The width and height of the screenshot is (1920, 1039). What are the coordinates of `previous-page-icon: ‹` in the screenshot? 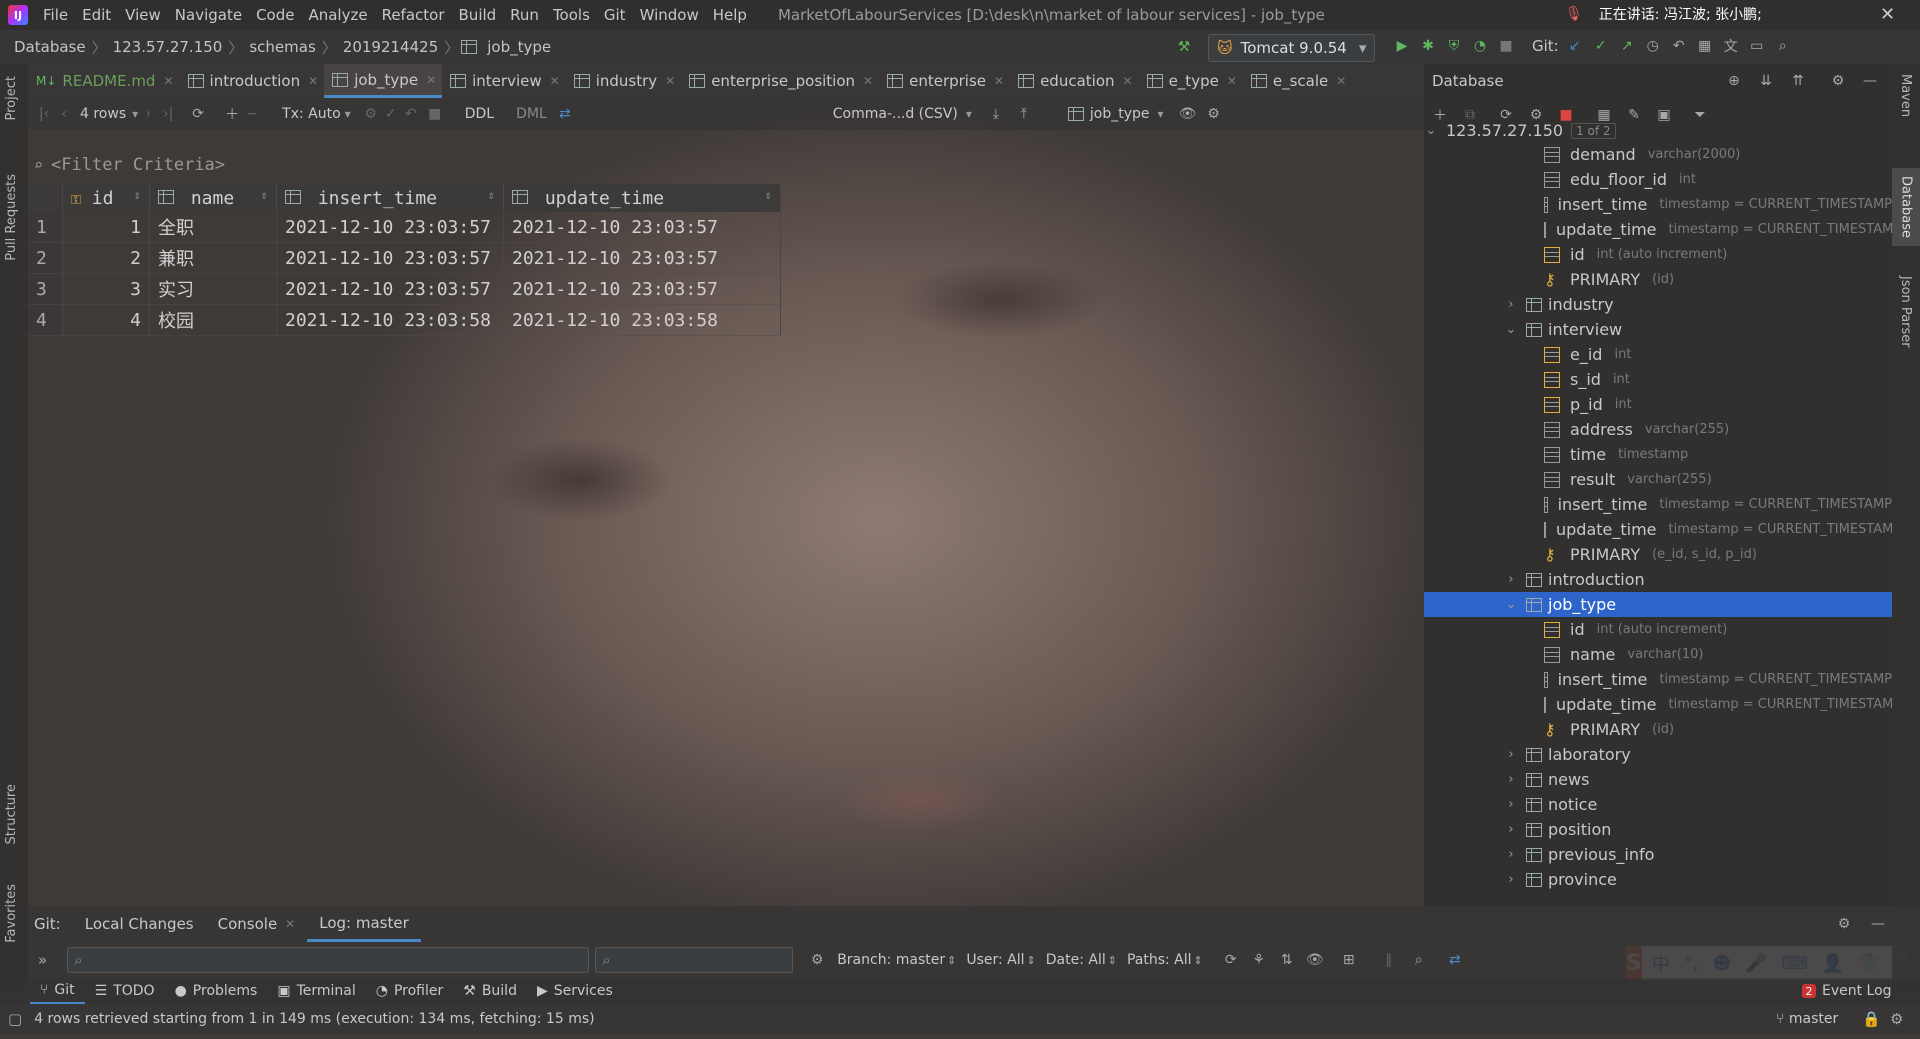 It's located at (64, 114).